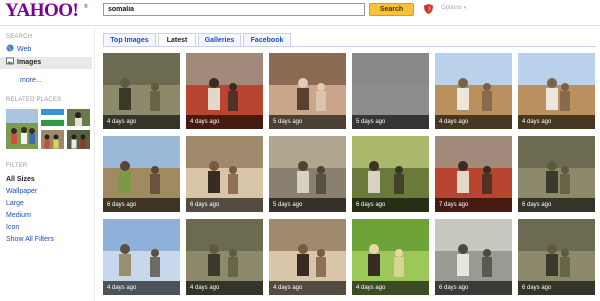 Image resolution: width=600 pixels, height=301 pixels. What do you see at coordinates (19, 37) in the screenshot?
I see `search-heading: SEARCH` at bounding box center [19, 37].